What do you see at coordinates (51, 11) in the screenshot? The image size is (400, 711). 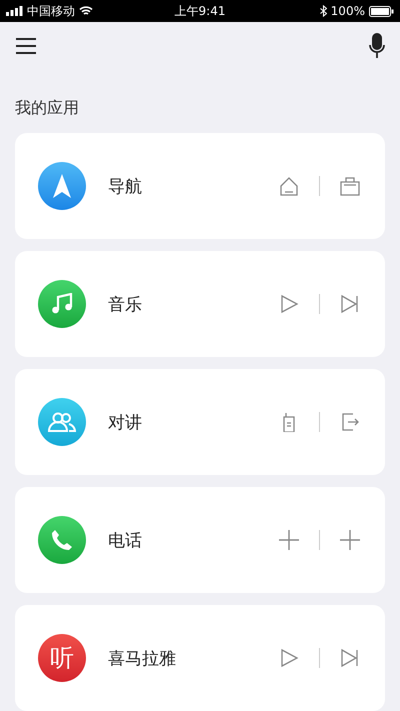 I see `carrier-name: 中国移动` at bounding box center [51, 11].